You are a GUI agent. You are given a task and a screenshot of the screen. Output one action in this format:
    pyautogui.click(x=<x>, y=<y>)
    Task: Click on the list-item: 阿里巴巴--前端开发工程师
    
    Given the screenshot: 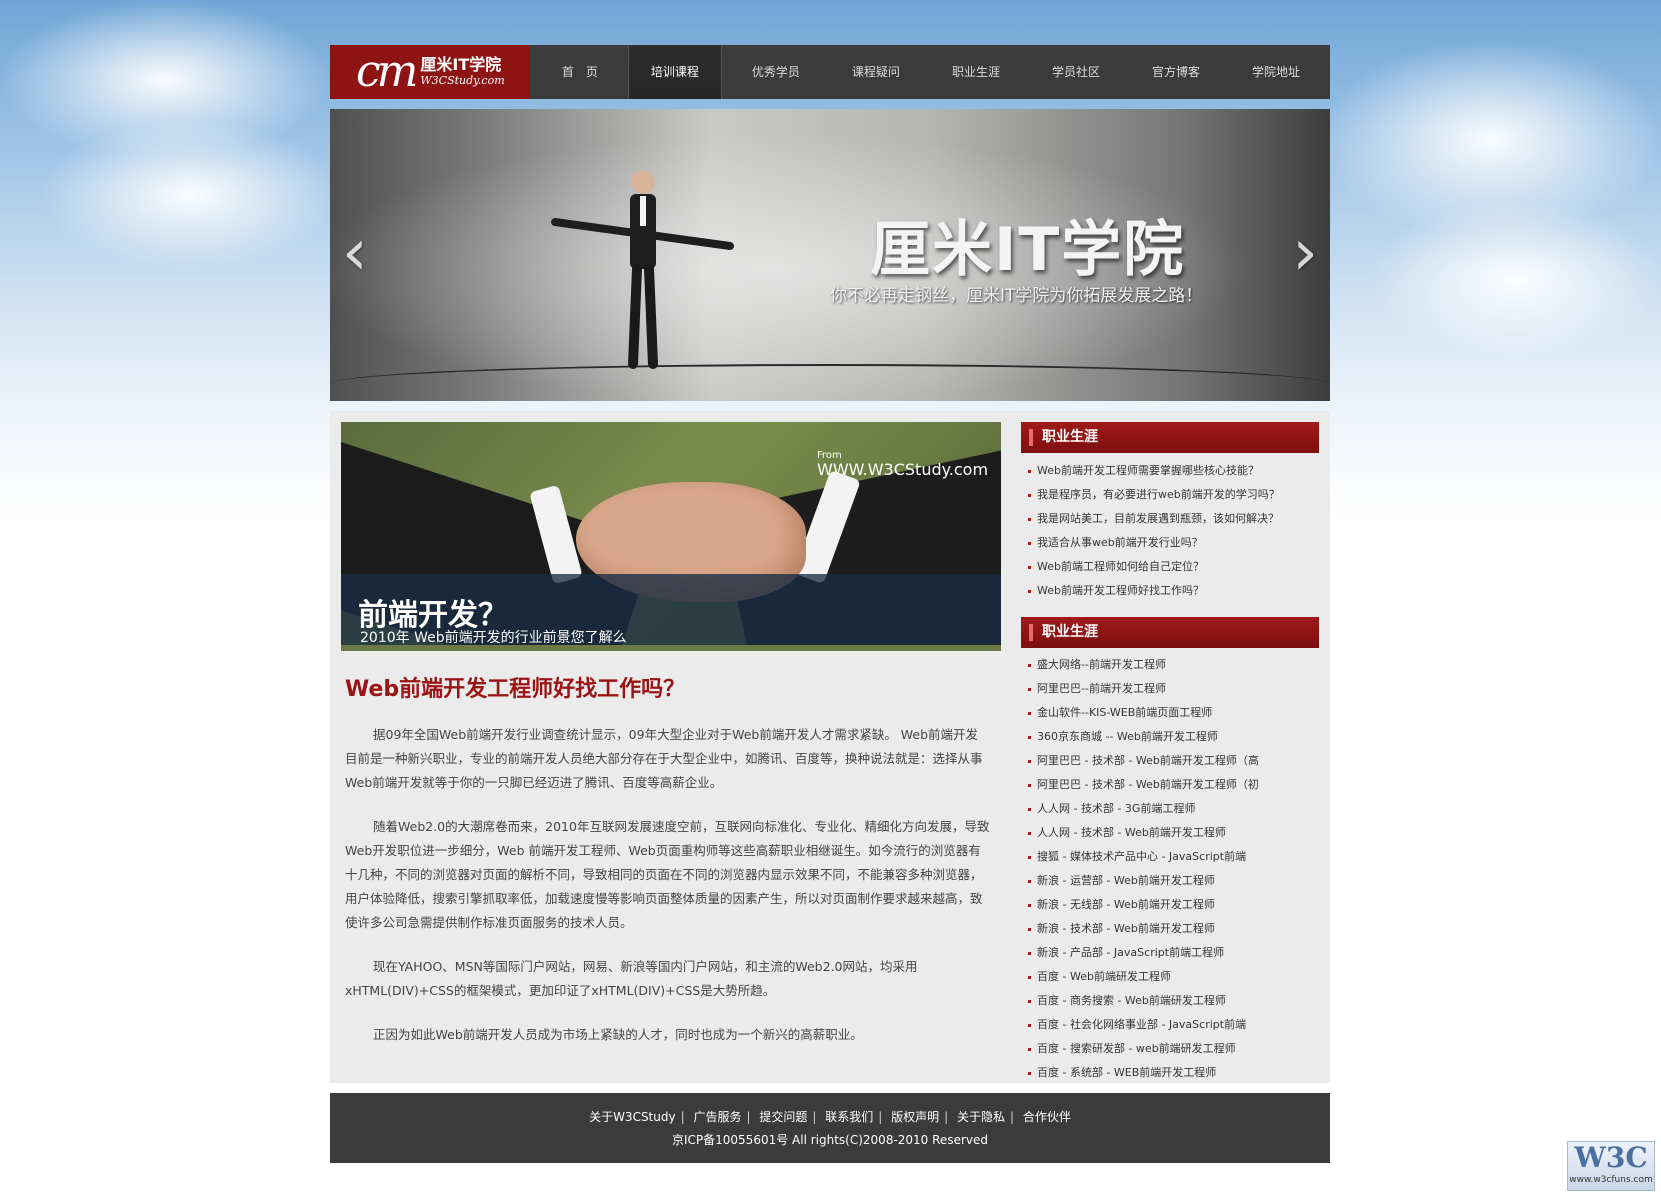 What is the action you would take?
    pyautogui.click(x=1170, y=689)
    